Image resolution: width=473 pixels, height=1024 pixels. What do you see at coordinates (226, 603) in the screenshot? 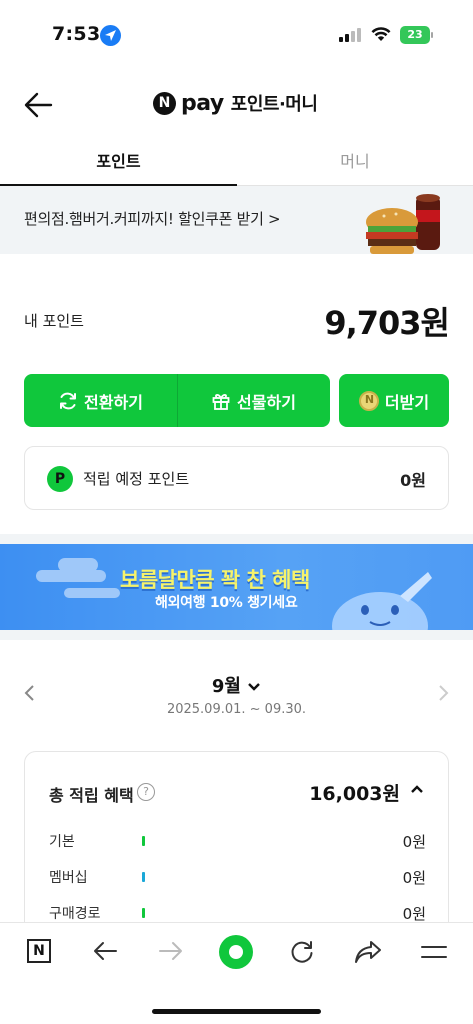
I see `event-banner-subtitle: 해외여행 10% 챙기세요` at bounding box center [226, 603].